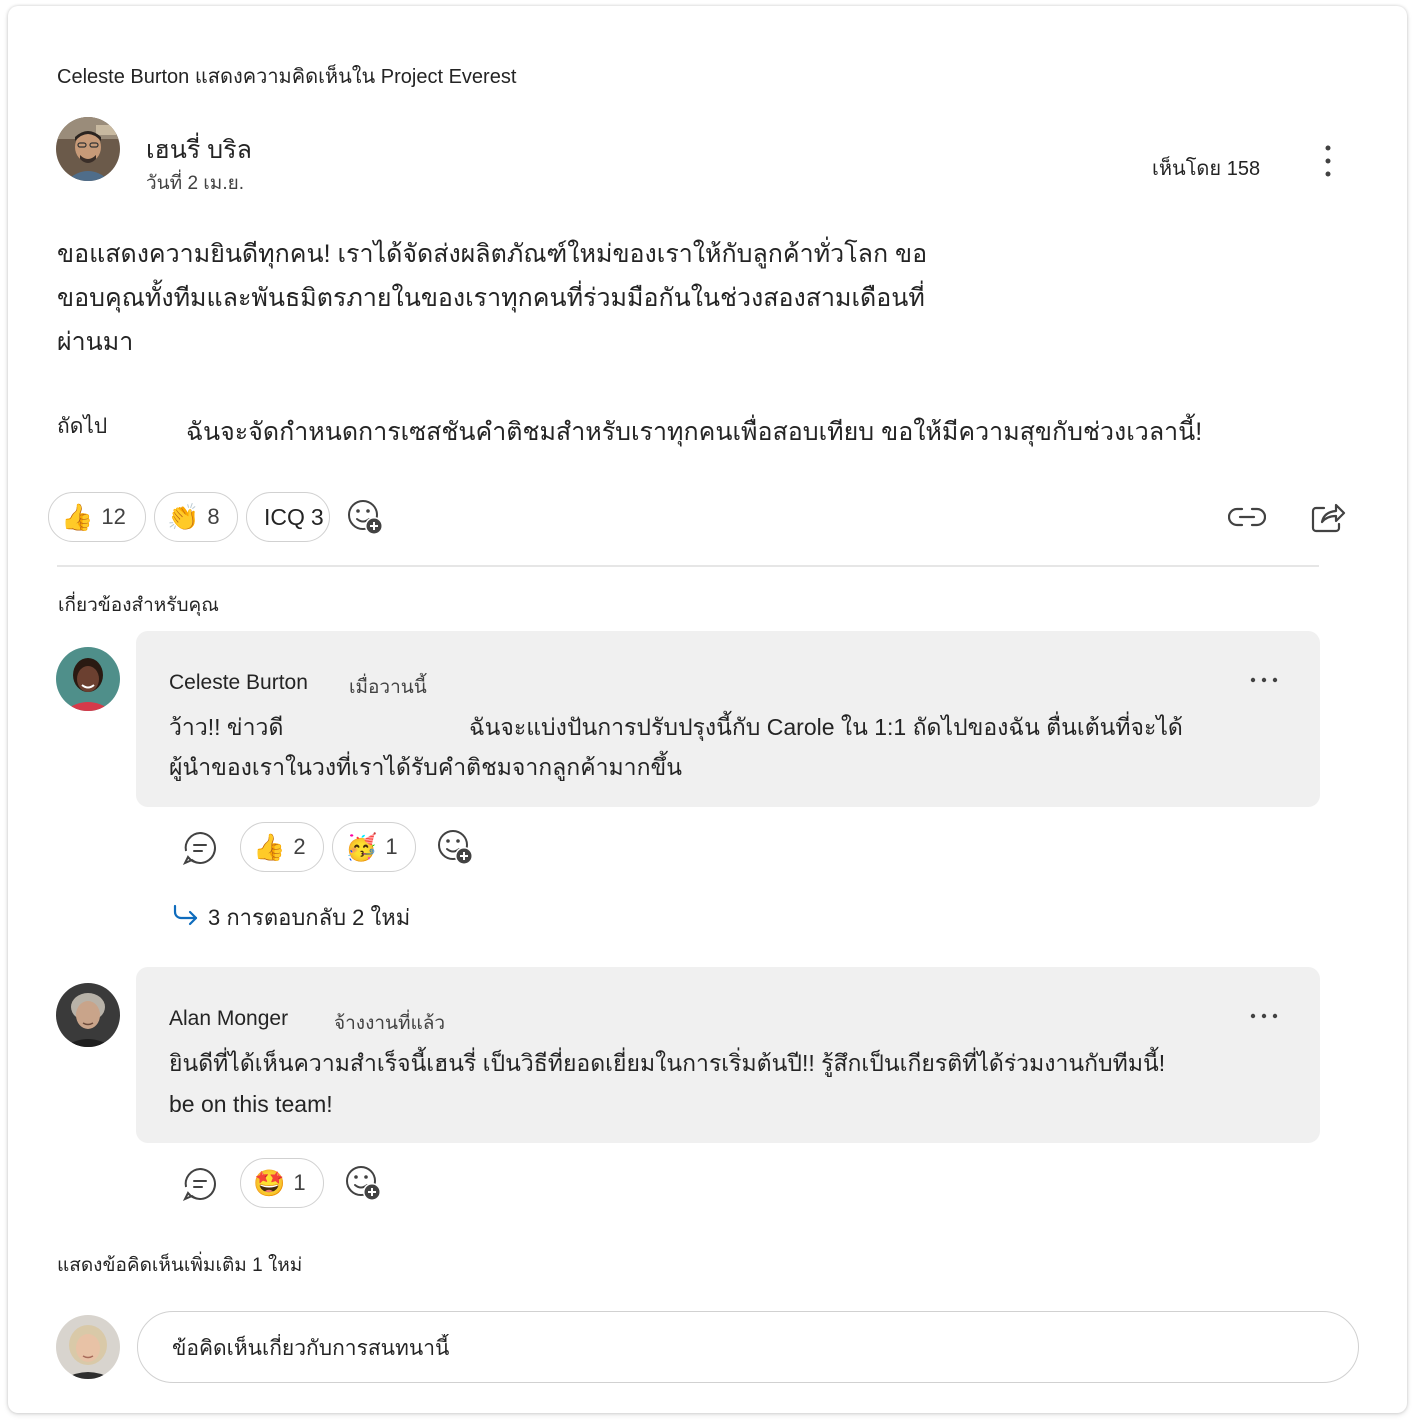 This screenshot has height=1425, width=1415. Describe the element at coordinates (183, 516) in the screenshot. I see `clapping-hands-icon: 👏` at that location.